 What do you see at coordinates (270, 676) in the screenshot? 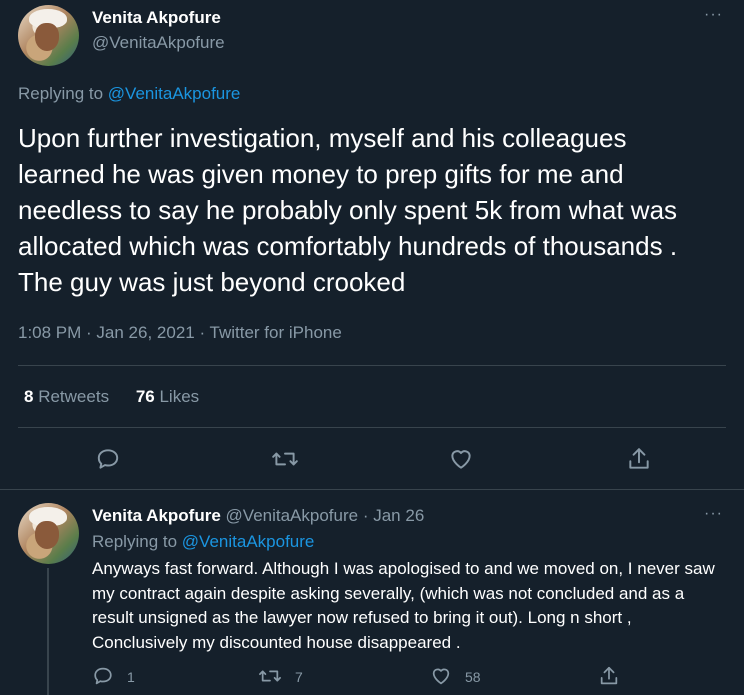
I see `reply-retweet-icon` at bounding box center [270, 676].